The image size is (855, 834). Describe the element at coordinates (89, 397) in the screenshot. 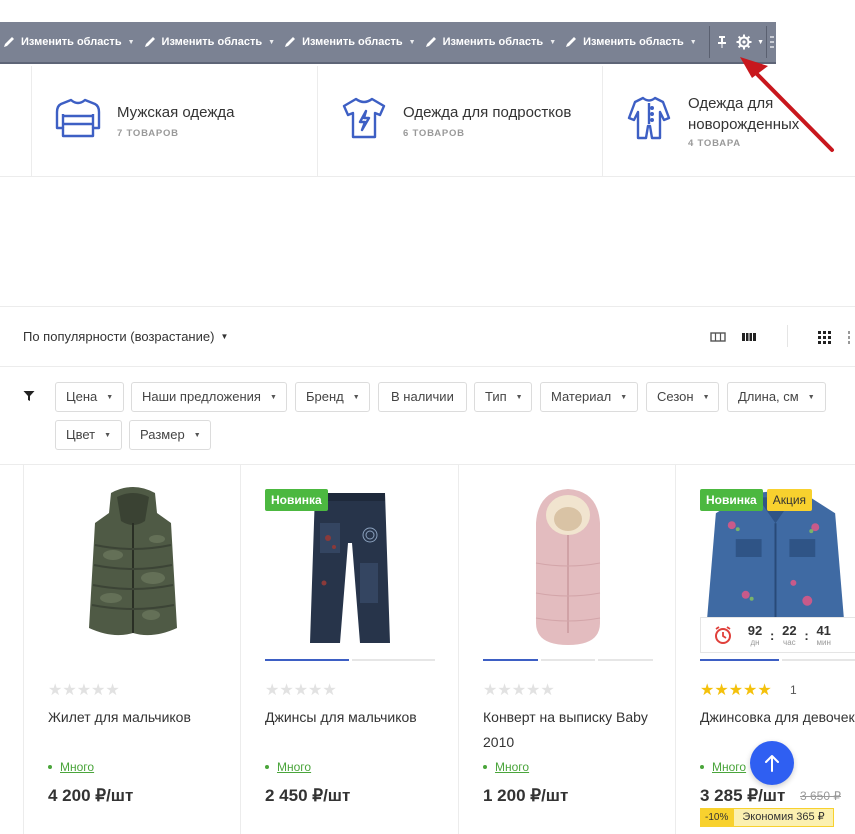

I see `filter-price: Цена ▼` at that location.